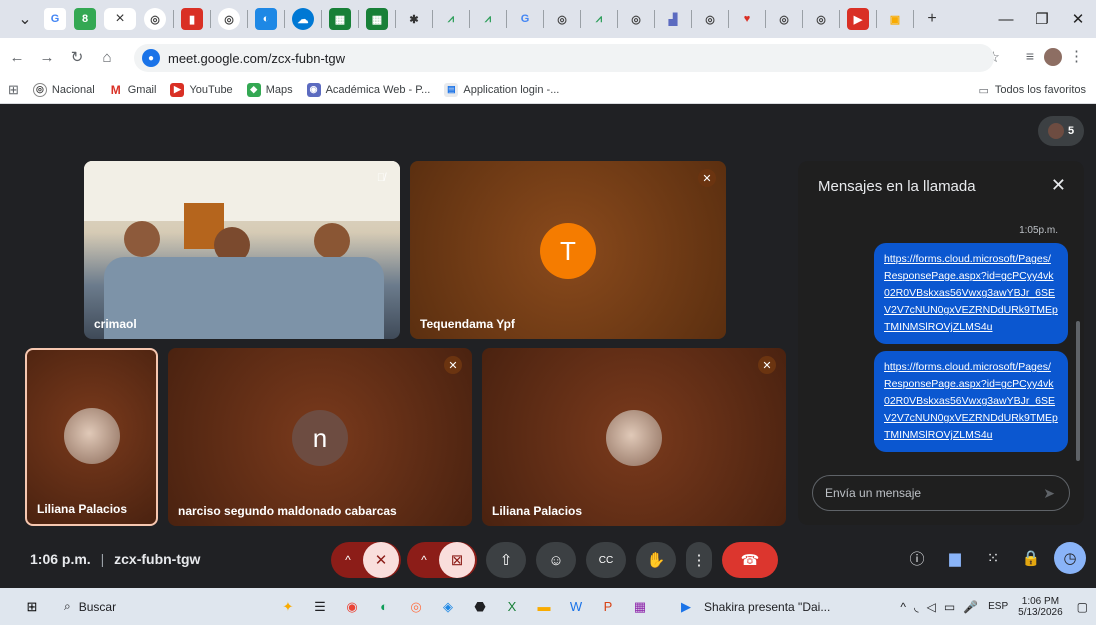 The width and height of the screenshot is (1096, 625). What do you see at coordinates (895, 19) in the screenshot?
I see `tab-app-icon: ▣` at bounding box center [895, 19].